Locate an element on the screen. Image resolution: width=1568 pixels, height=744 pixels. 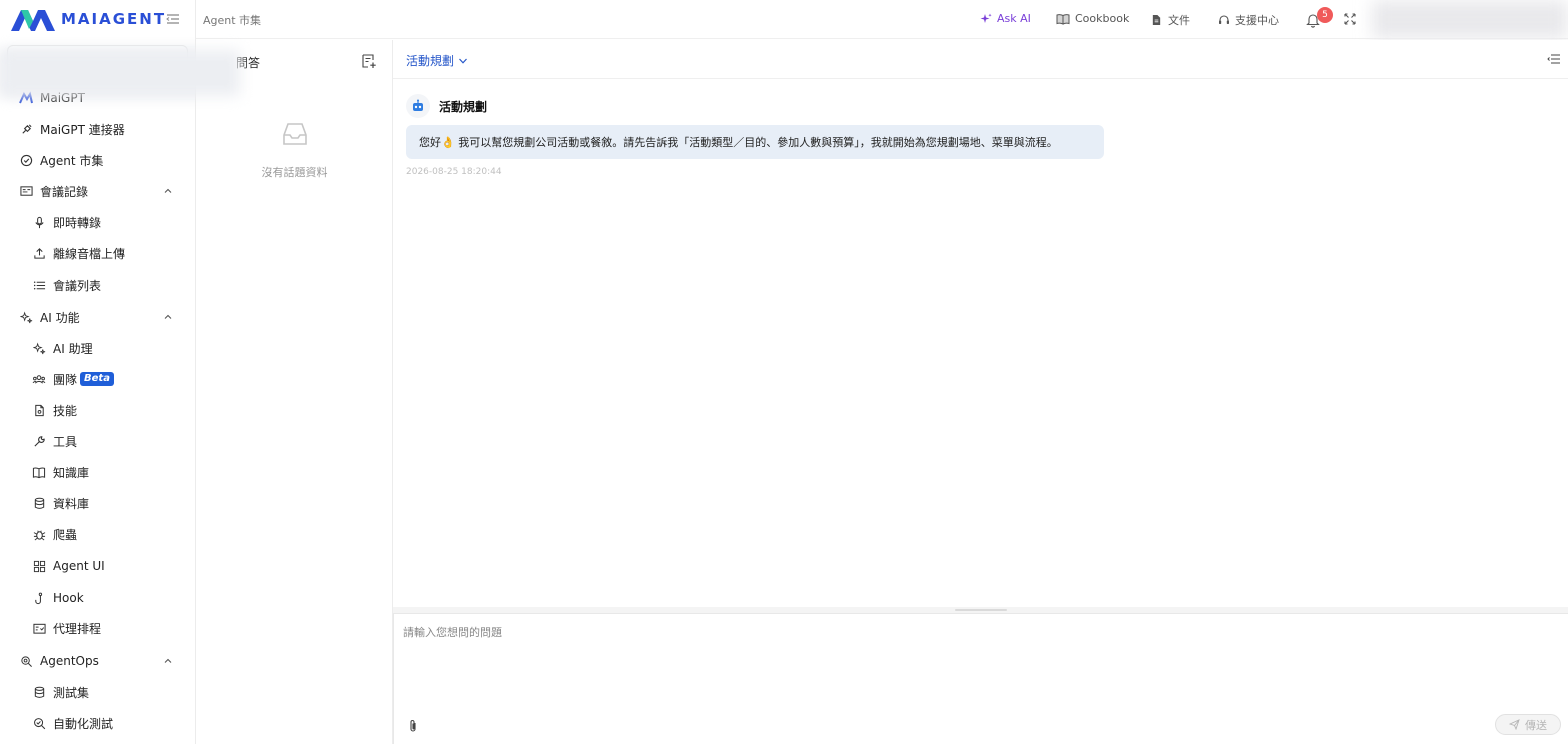
cookbook-link: Cookbook is located at coordinates (1092, 18).